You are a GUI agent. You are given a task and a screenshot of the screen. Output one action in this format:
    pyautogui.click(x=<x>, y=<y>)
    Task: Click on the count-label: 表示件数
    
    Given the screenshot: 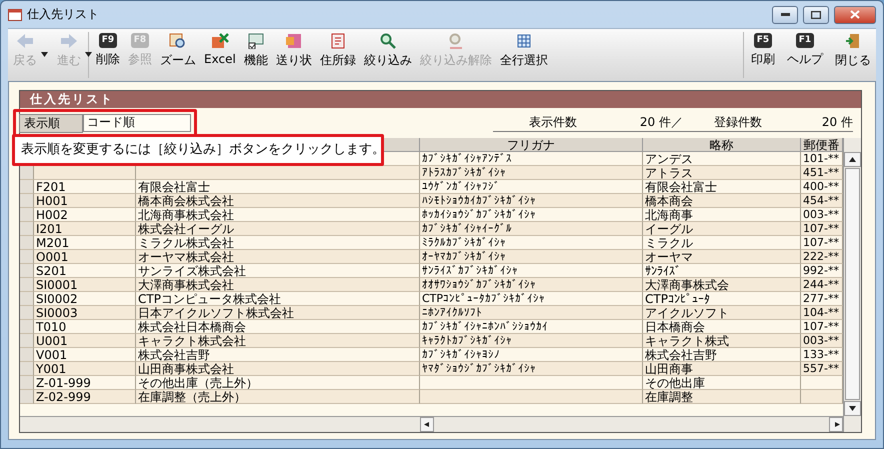 What is the action you would take?
    pyautogui.click(x=553, y=122)
    